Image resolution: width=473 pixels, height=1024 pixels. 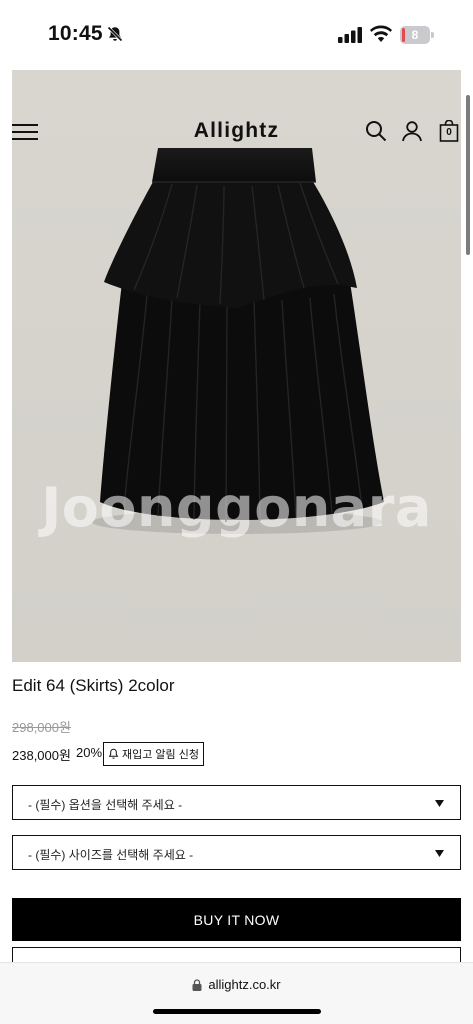 I want to click on buy-now-button: BUY IT NOW, so click(x=236, y=919).